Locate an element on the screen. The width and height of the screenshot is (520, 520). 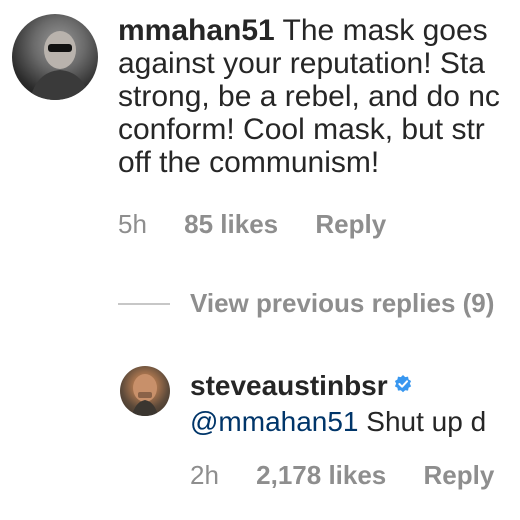
reply-mention-link: @mmahan51 is located at coordinates (274, 421).